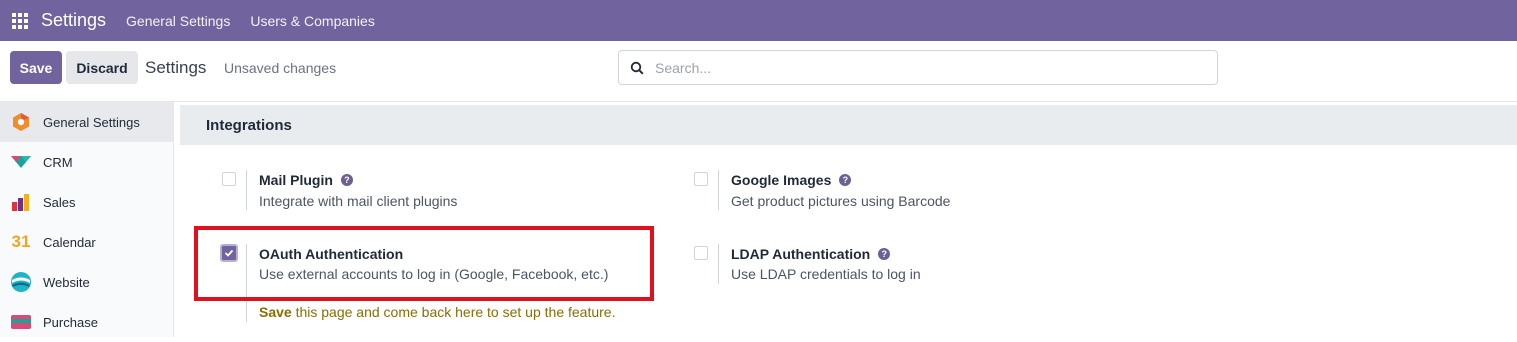 Image resolution: width=1517 pixels, height=342 pixels. I want to click on settings-app-icon, so click(21, 122).